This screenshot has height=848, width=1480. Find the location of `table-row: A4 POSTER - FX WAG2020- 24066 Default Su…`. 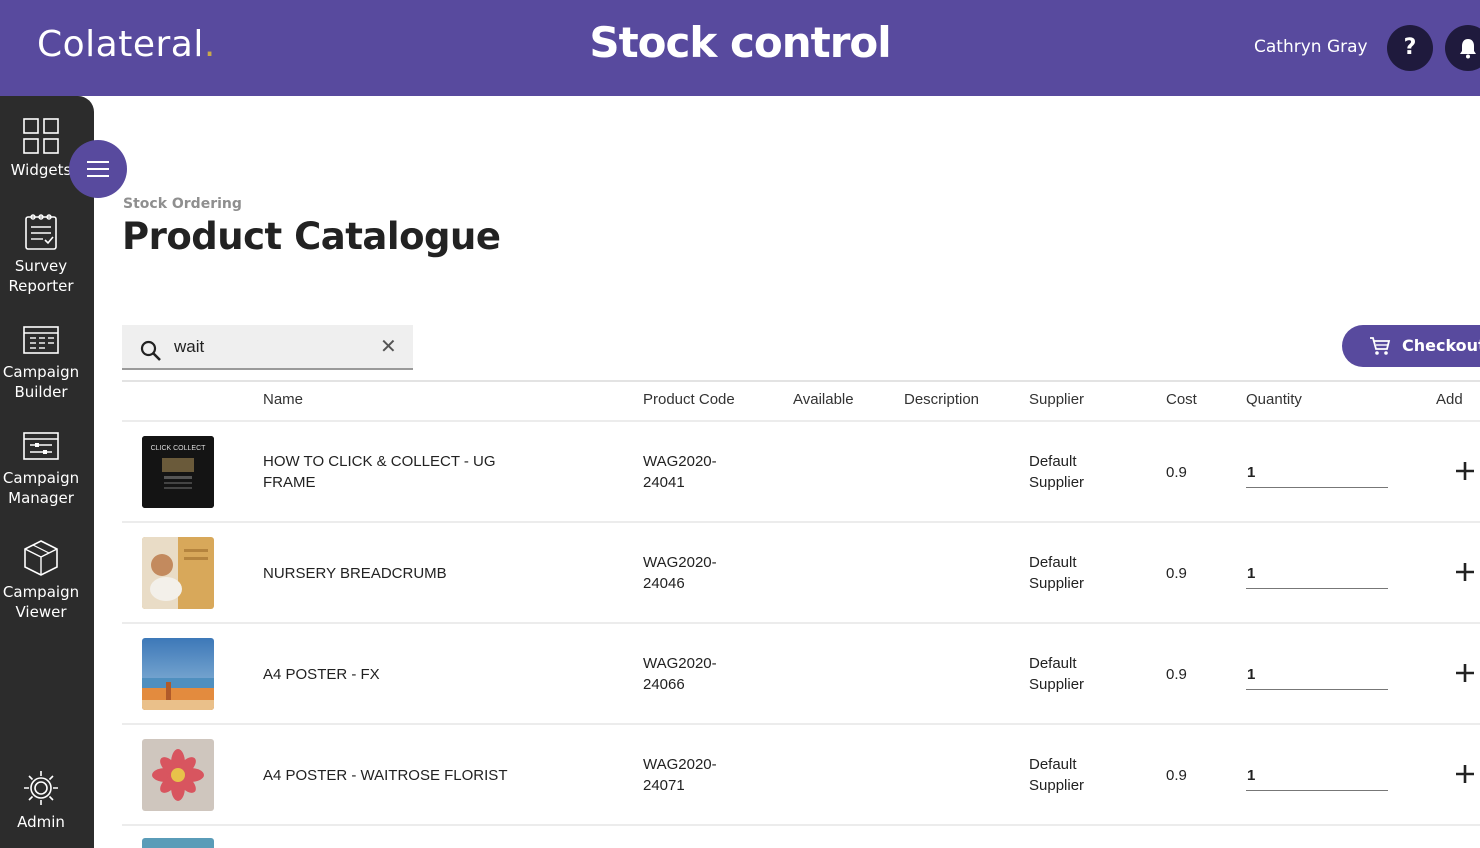

table-row: A4 POSTER - FX WAG2020- 24066 Default Su… is located at coordinates (801, 674).